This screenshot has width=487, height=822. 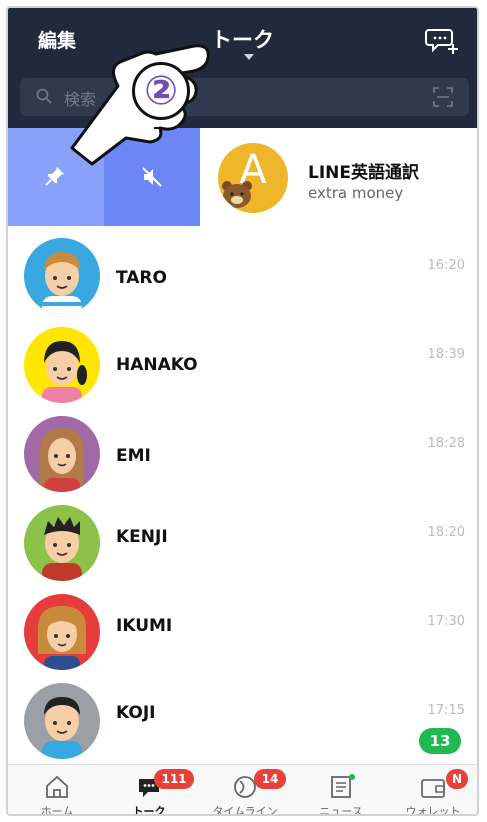 What do you see at coordinates (242, 541) in the screenshot?
I see `chat-row-kenji: KENJI 18:20` at bounding box center [242, 541].